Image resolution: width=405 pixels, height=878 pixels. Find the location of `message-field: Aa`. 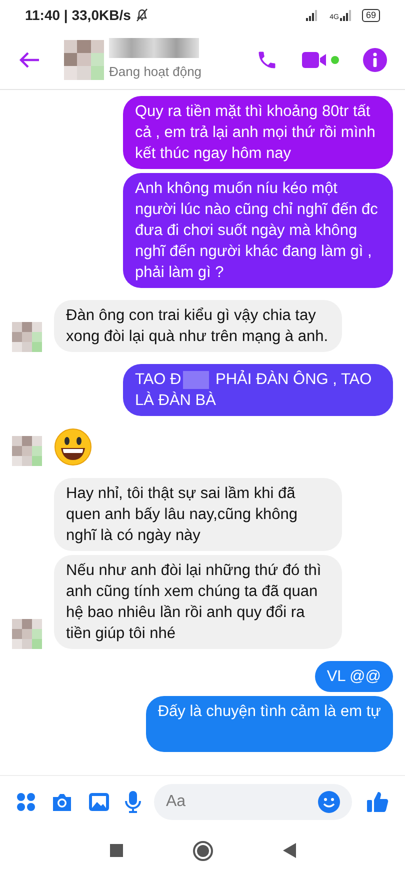

message-field: Aa is located at coordinates (253, 802).